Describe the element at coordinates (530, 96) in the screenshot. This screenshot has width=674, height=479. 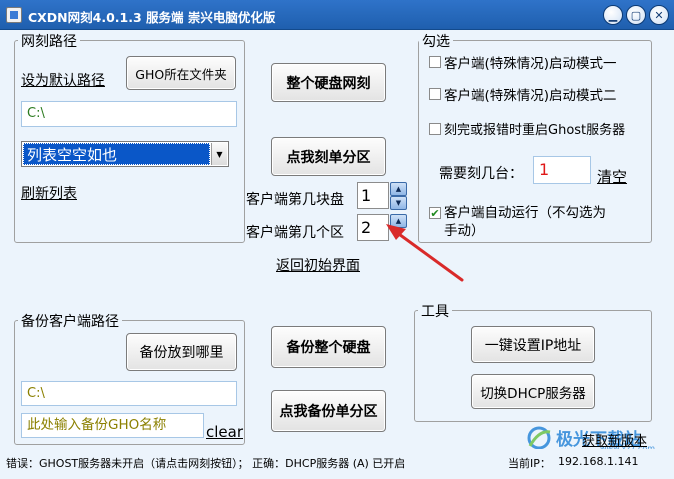
I see `mode2-label: 客户端(特殊情况)启动模式二` at that location.